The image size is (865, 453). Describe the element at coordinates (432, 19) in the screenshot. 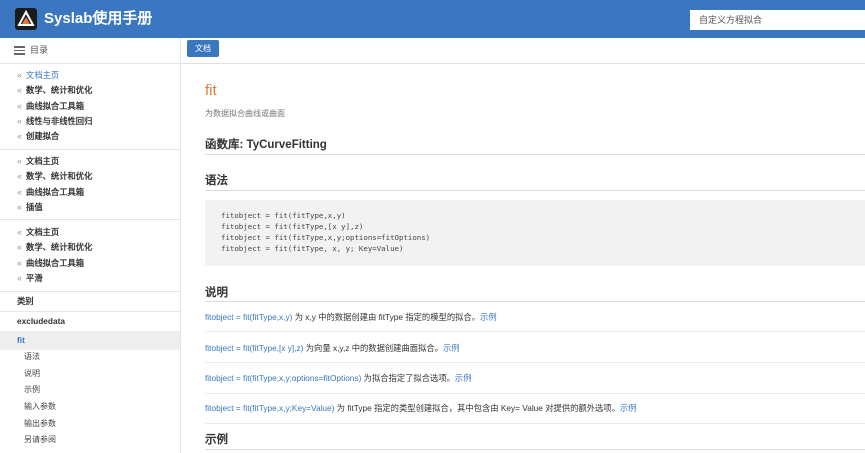

I see `top-bar: Syslab使用手册` at that location.